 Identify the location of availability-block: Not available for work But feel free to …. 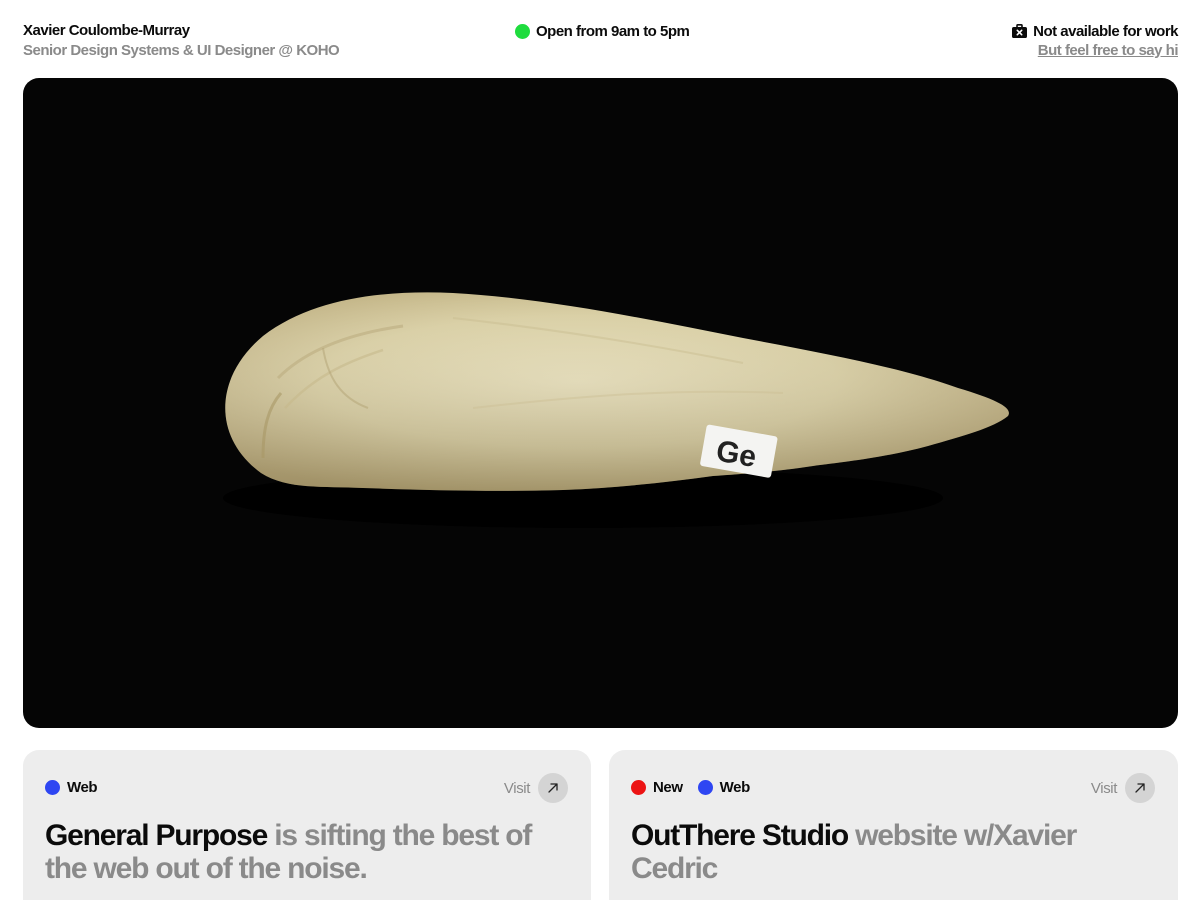
(1095, 41).